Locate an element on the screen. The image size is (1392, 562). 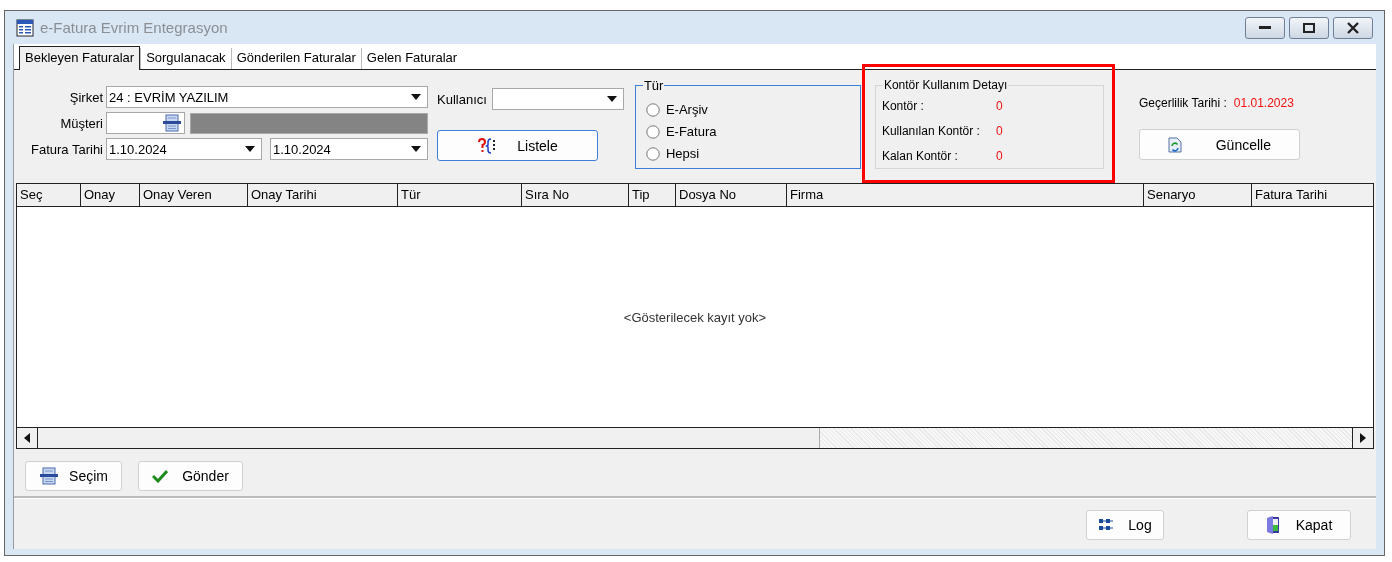
column-header: Senaryo is located at coordinates (1198, 195).